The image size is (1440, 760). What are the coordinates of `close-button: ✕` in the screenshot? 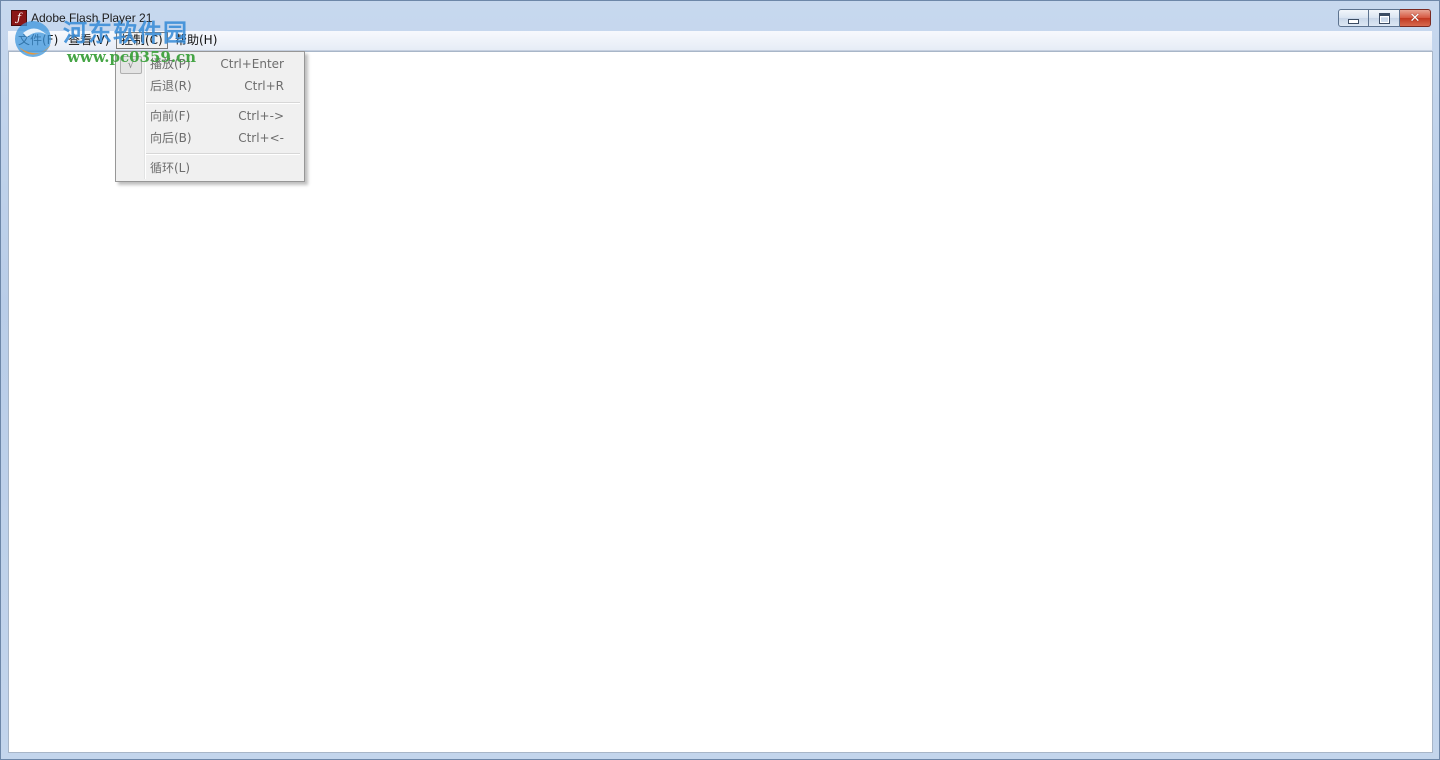 It's located at (1415, 18).